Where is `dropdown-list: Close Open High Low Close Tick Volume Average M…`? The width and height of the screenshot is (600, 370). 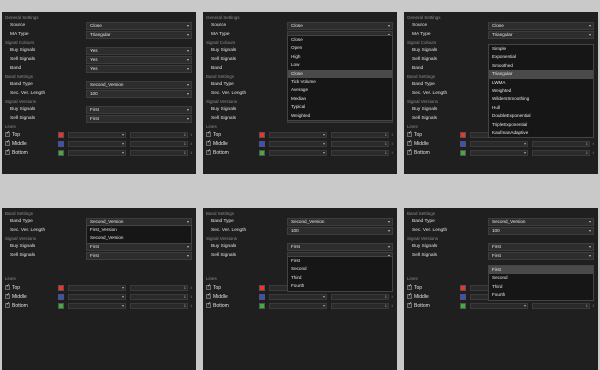 dropdown-list: Close Open High Low Close Tick Volume Average M… is located at coordinates (340, 78).